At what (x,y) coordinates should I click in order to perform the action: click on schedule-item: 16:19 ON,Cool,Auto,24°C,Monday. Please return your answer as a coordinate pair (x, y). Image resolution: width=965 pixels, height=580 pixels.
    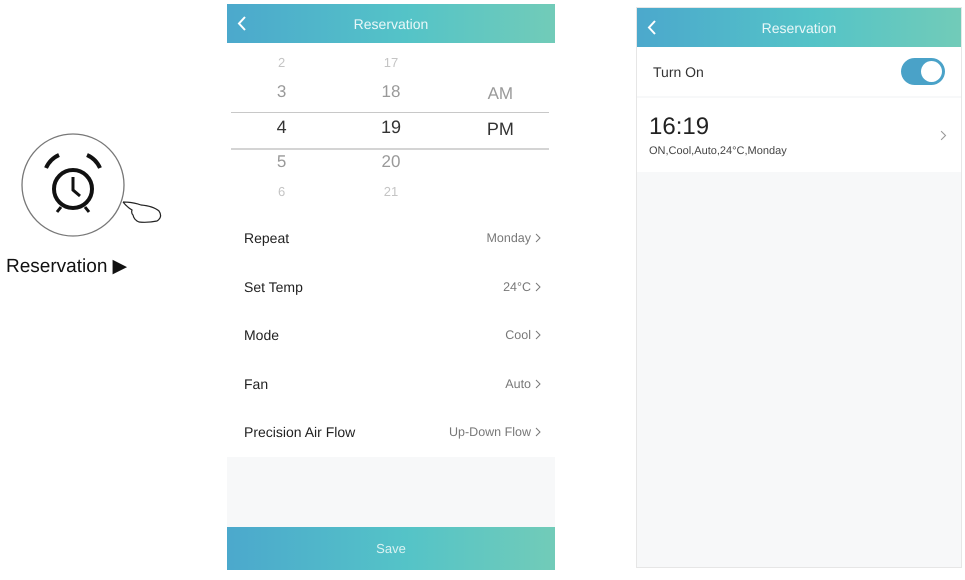
    Looking at the image, I should click on (799, 135).